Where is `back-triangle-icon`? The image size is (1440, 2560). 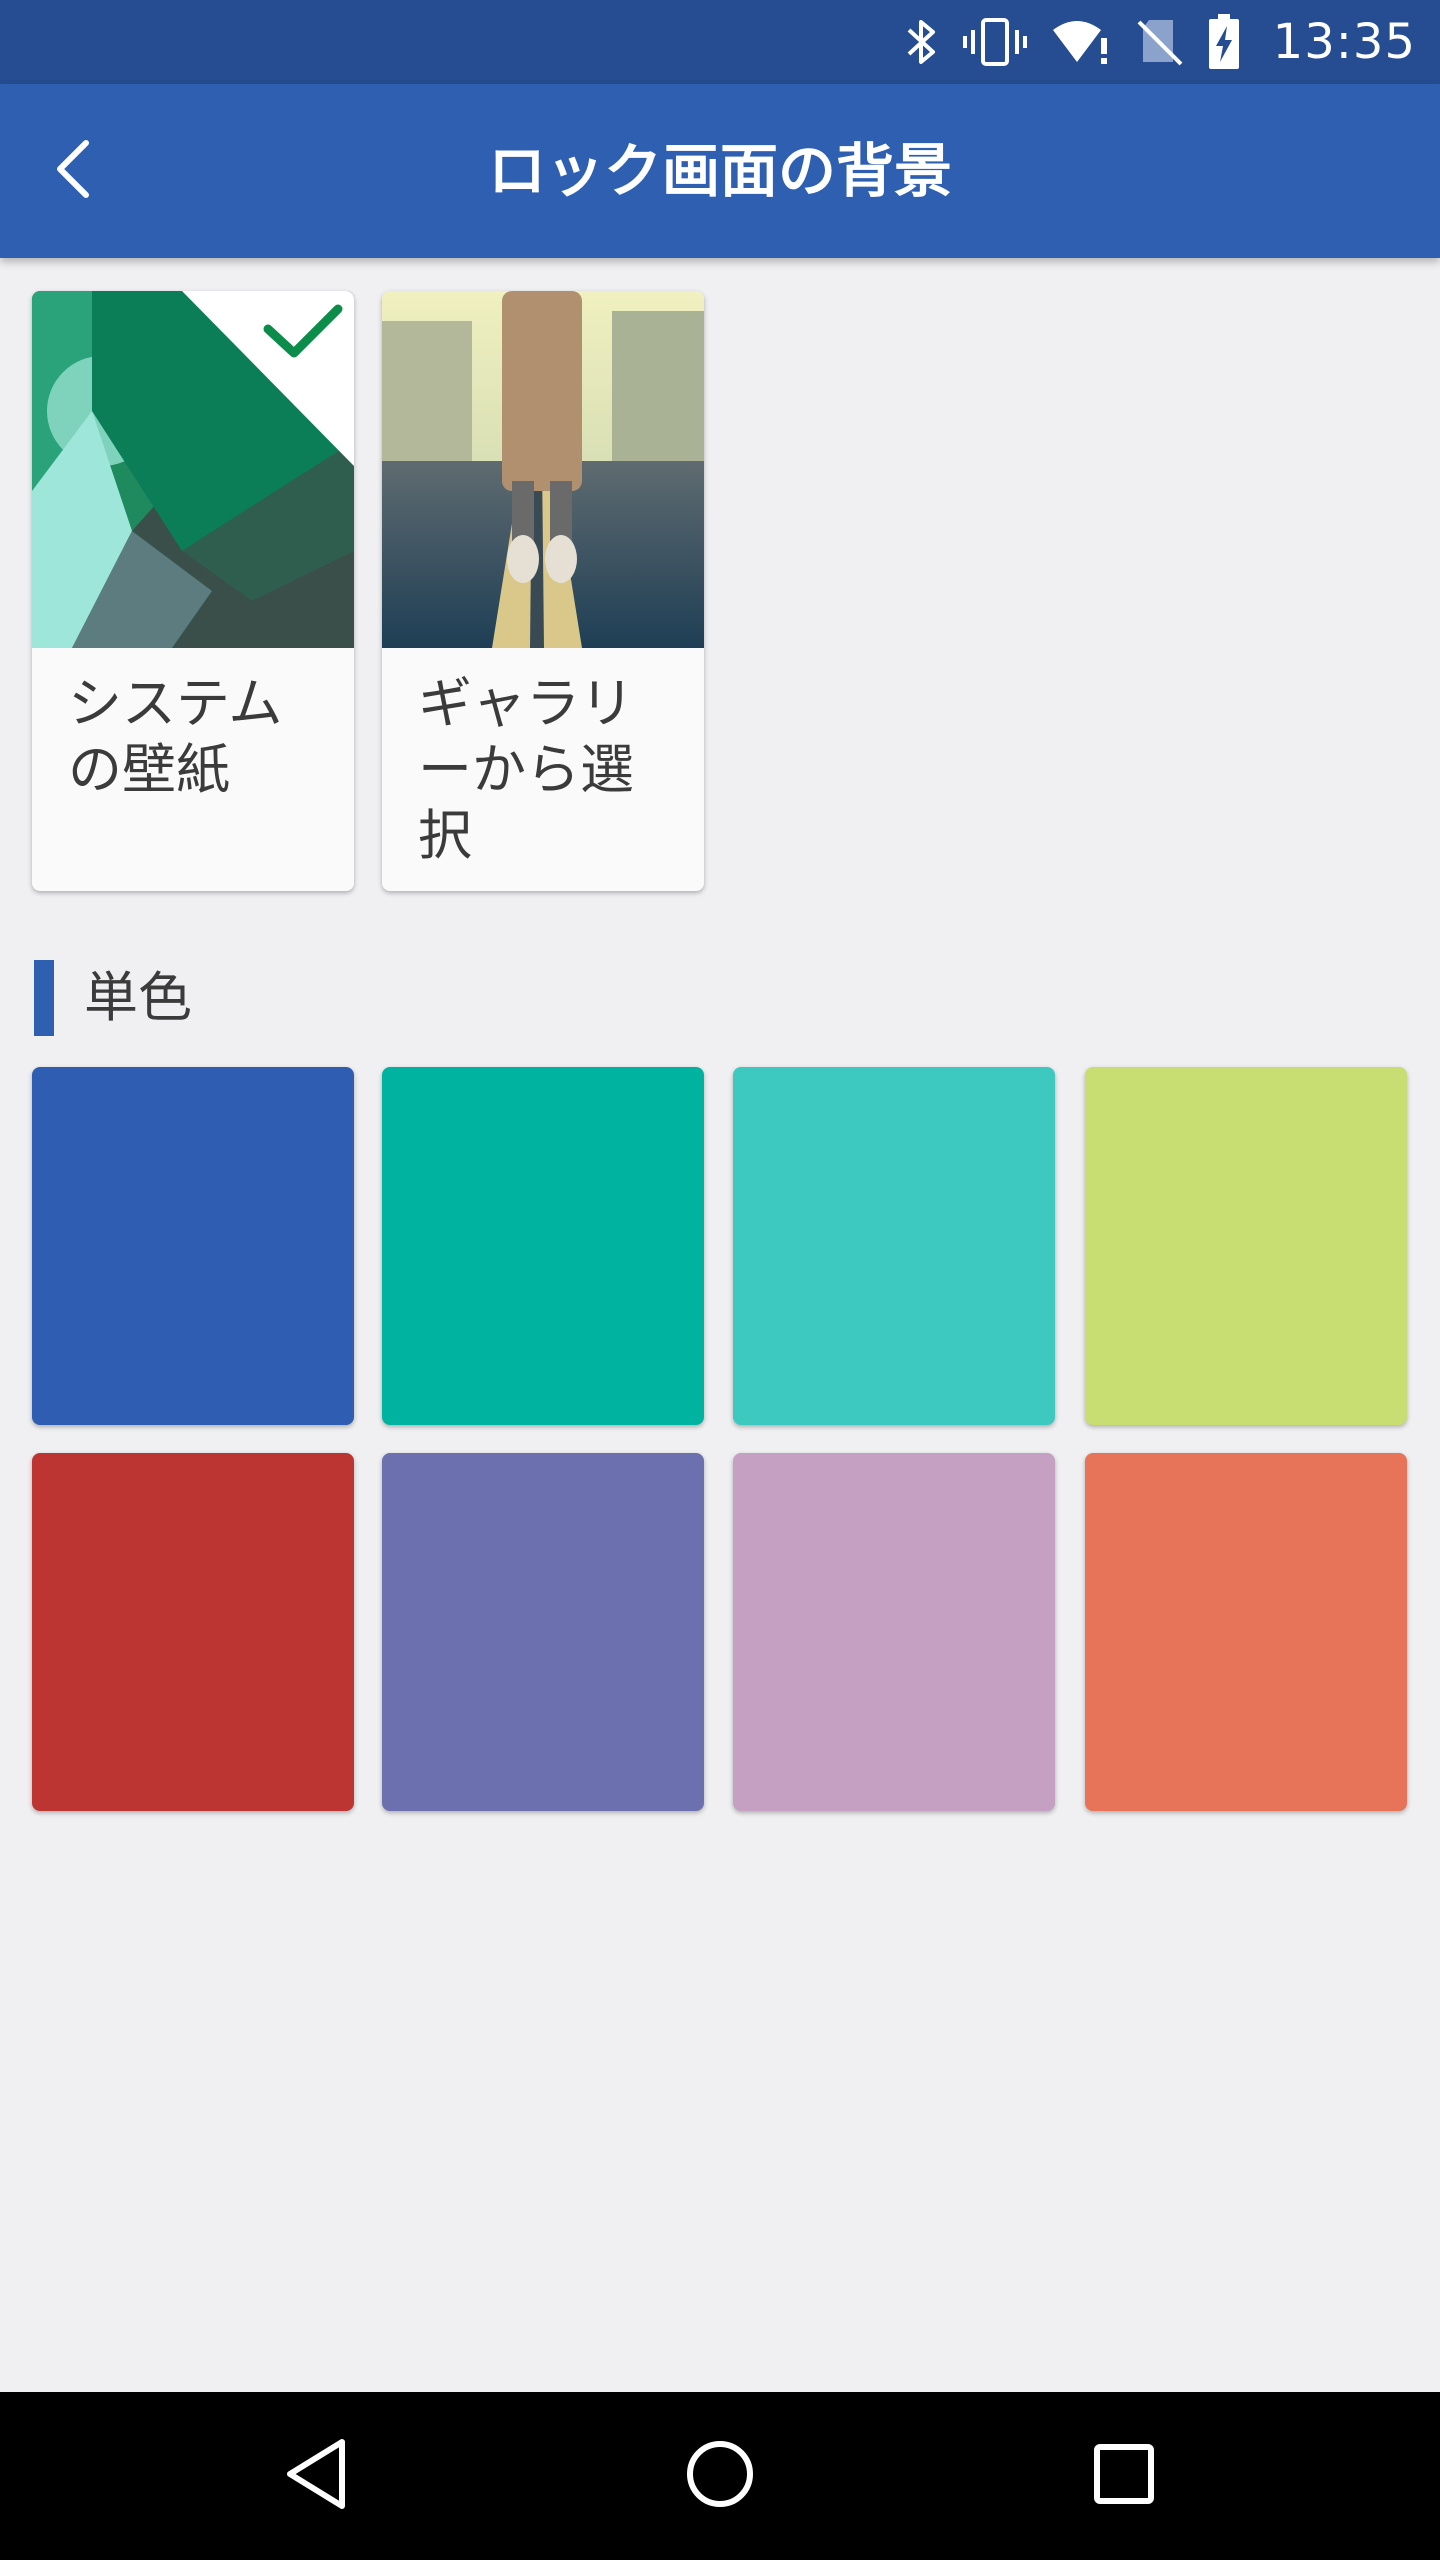 back-triangle-icon is located at coordinates (317, 2476).